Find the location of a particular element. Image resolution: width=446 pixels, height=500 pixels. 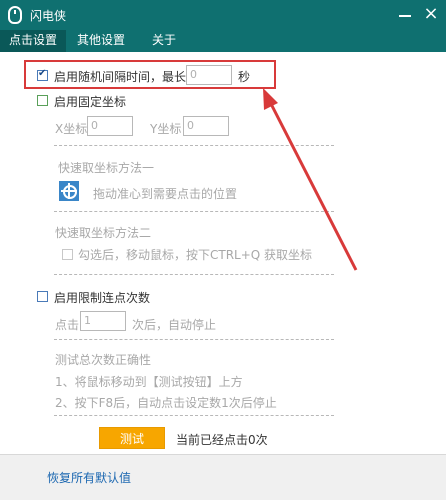

reset-defaults-link: 恢复所有默认值 is located at coordinates (89, 477).